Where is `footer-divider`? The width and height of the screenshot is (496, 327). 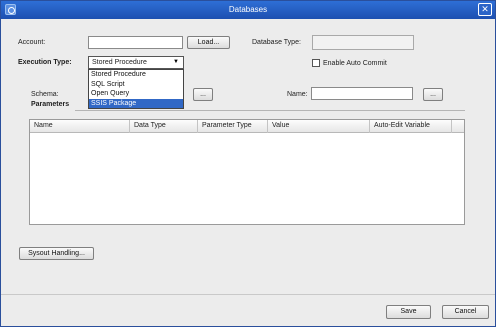
footer-divider is located at coordinates (248, 294).